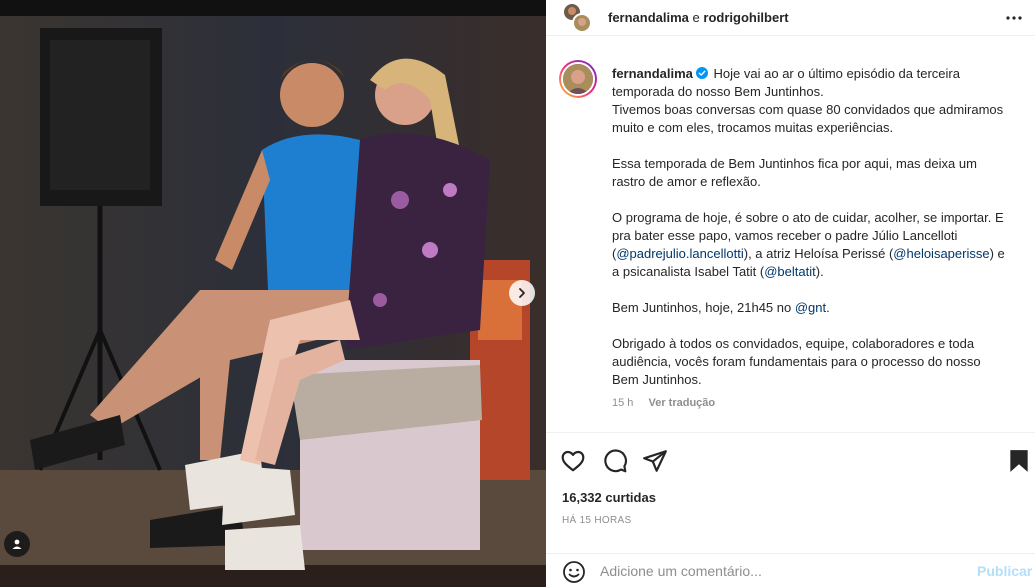 Image resolution: width=1035 pixels, height=587 pixels. I want to click on bookmark-icon, so click(1019, 461).